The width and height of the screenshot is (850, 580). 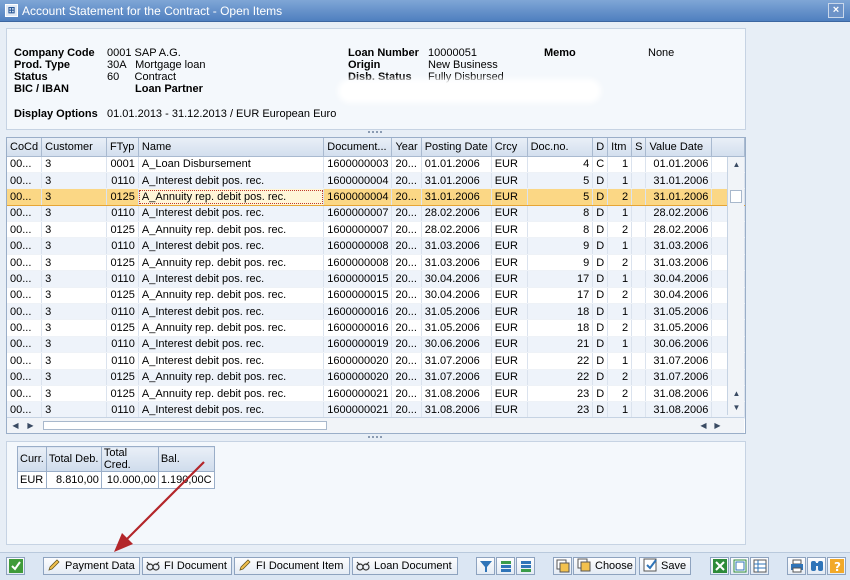 What do you see at coordinates (562, 566) in the screenshot?
I see `details-button` at bounding box center [562, 566].